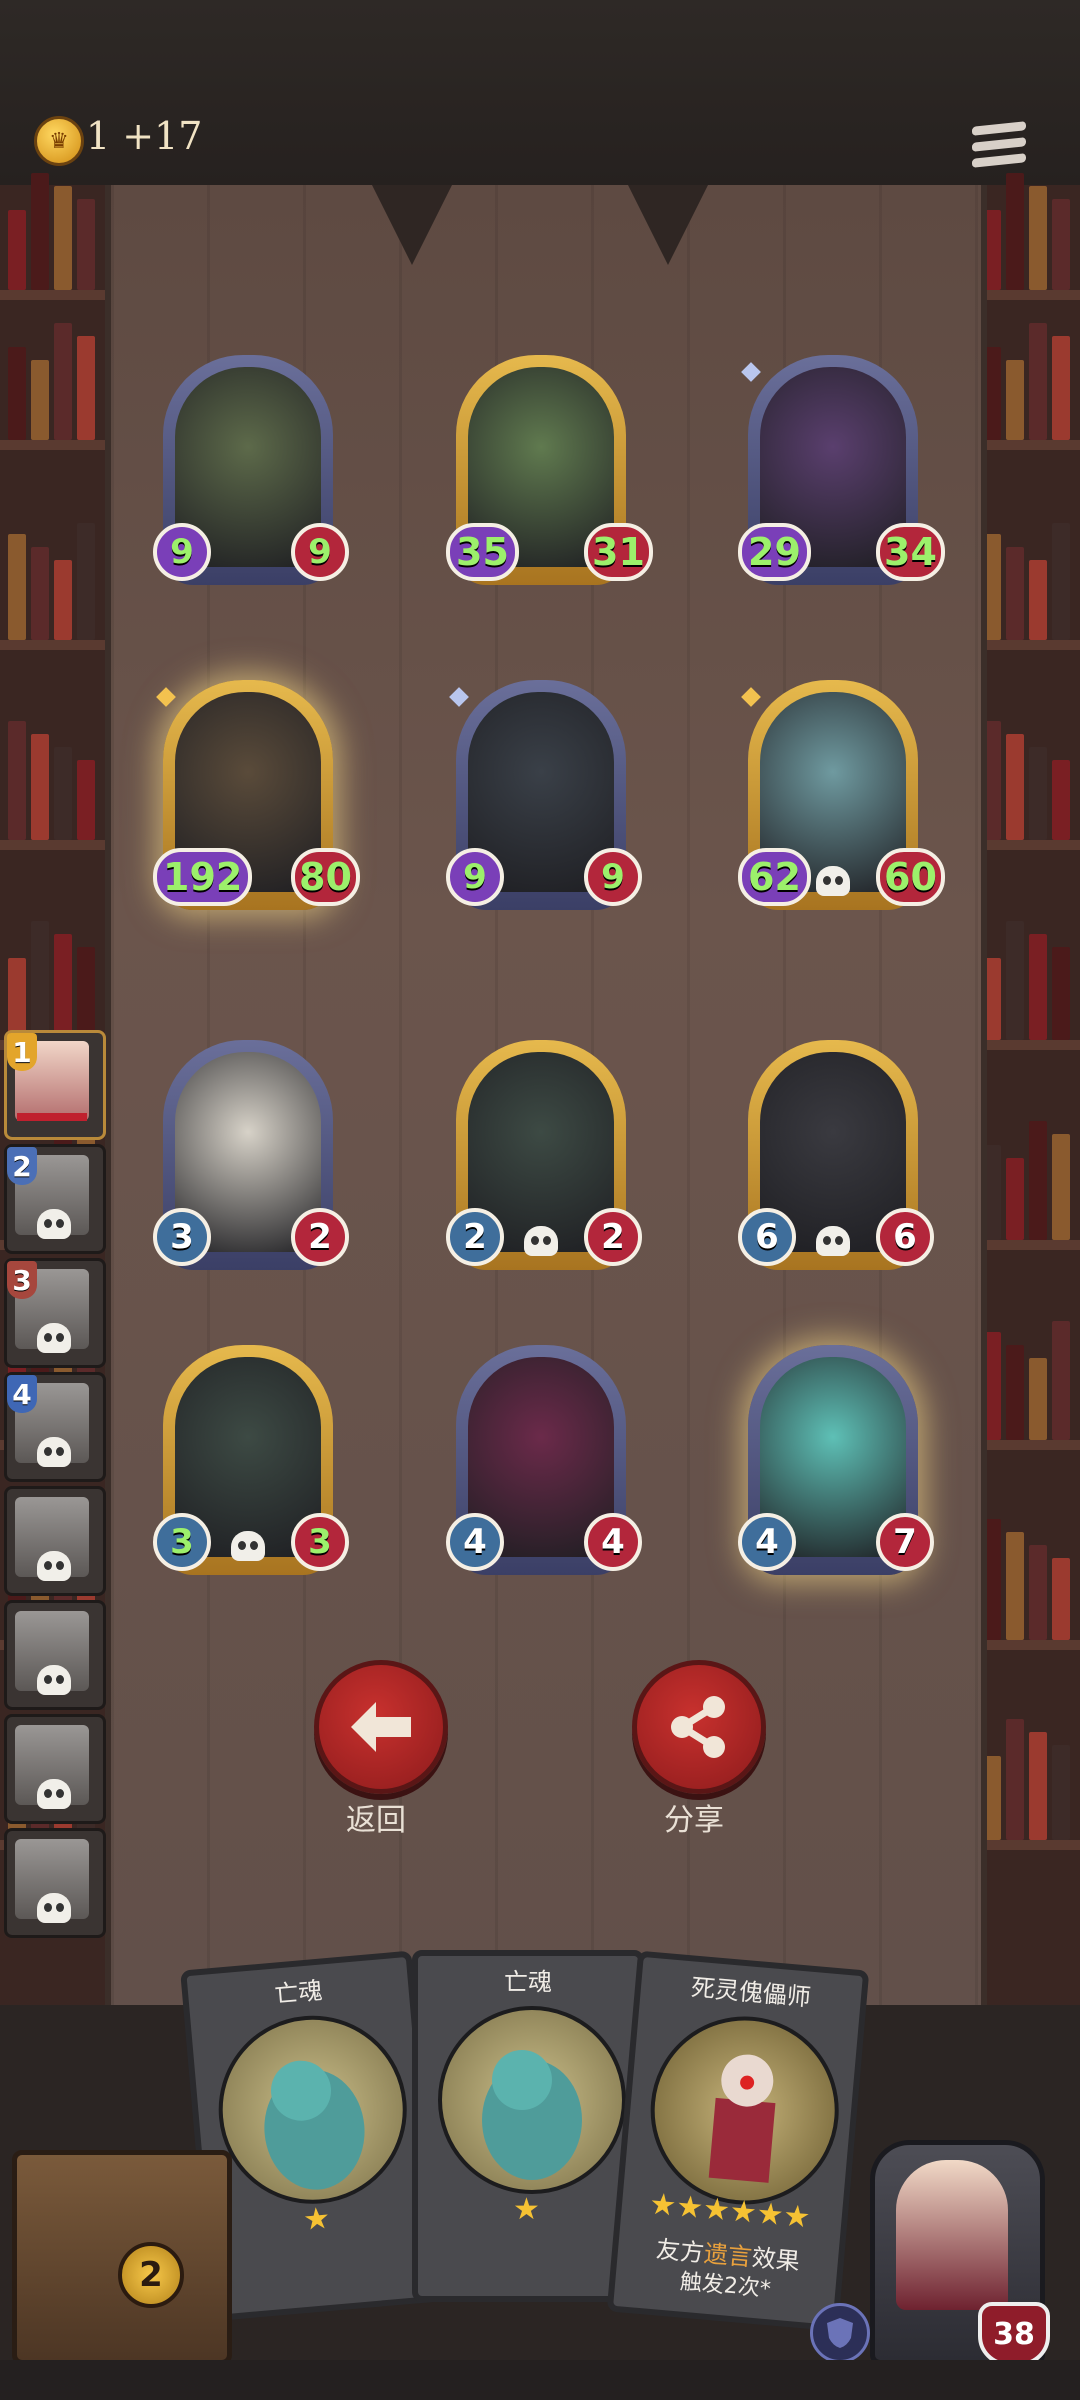  Describe the element at coordinates (475, 1237) in the screenshot. I see `minion-attack: 2` at that location.